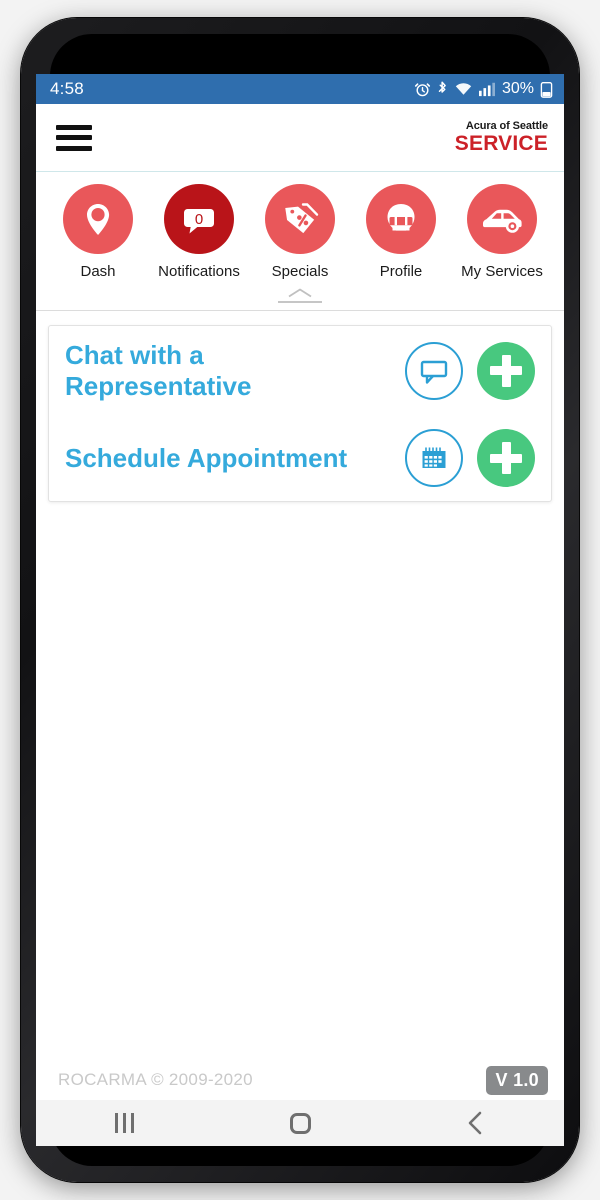  I want to click on nav-item-dash: Dash, so click(98, 232).